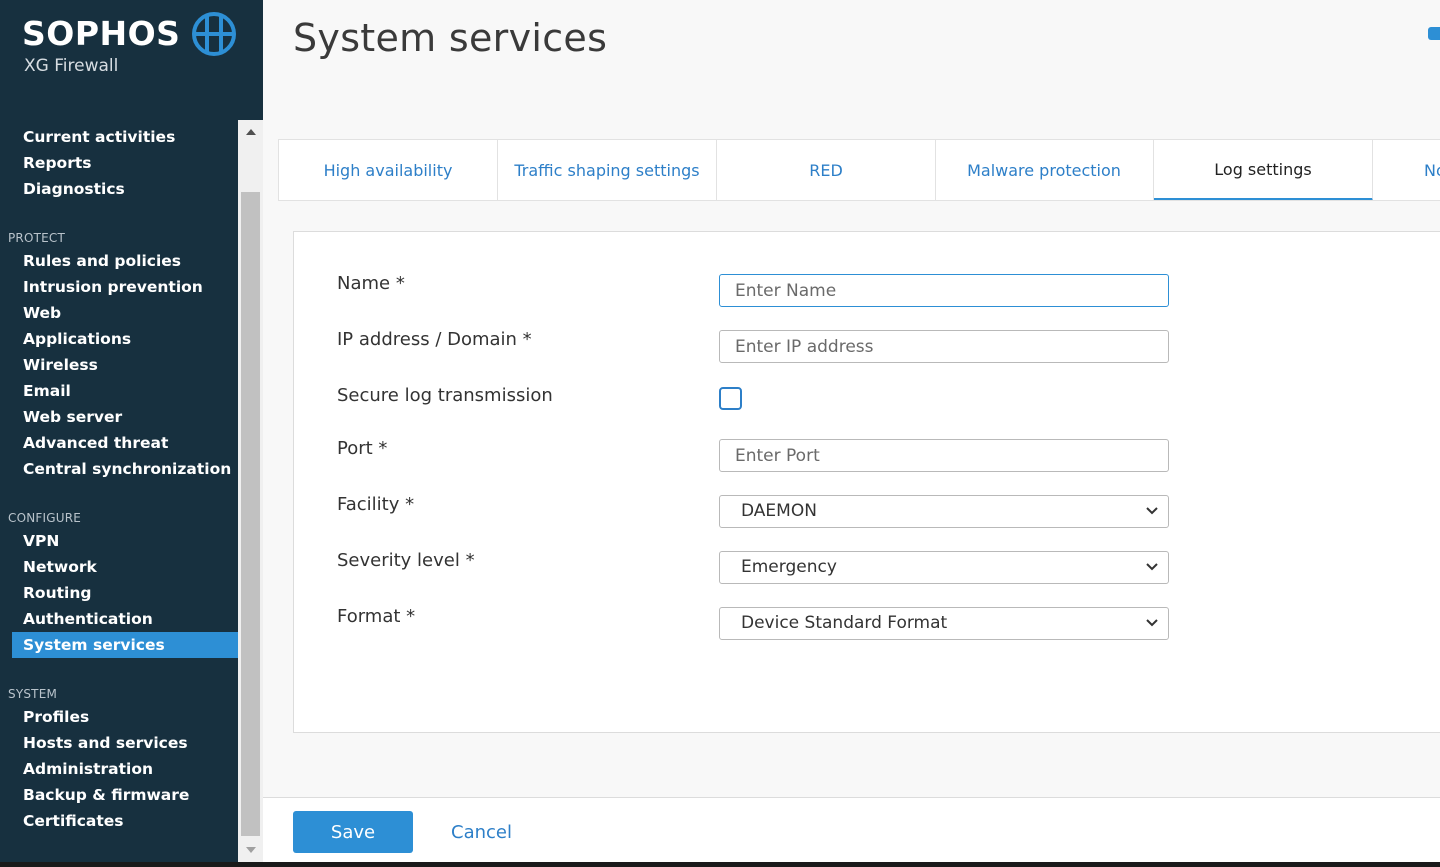 This screenshot has width=1440, height=867. Describe the element at coordinates (125, 261) in the screenshot. I see `sidebar-item-rules-and-policies: Rules and policies` at that location.